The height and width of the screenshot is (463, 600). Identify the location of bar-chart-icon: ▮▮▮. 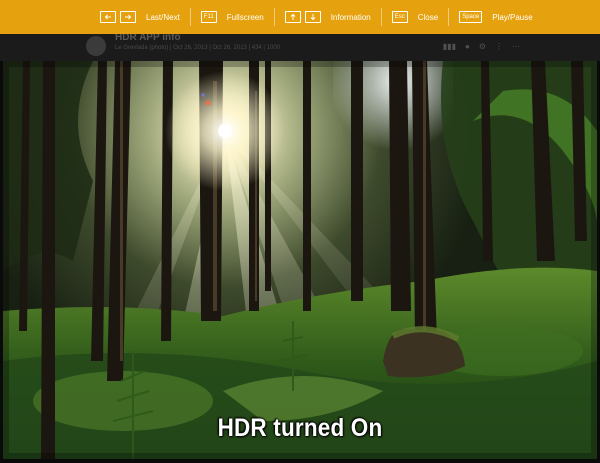
(449, 46).